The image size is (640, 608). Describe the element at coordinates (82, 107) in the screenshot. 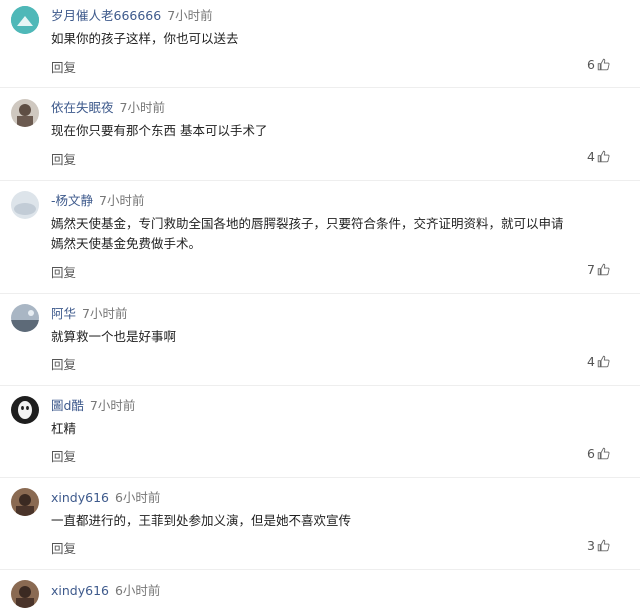

I see `username: 依在失眠夜` at that location.